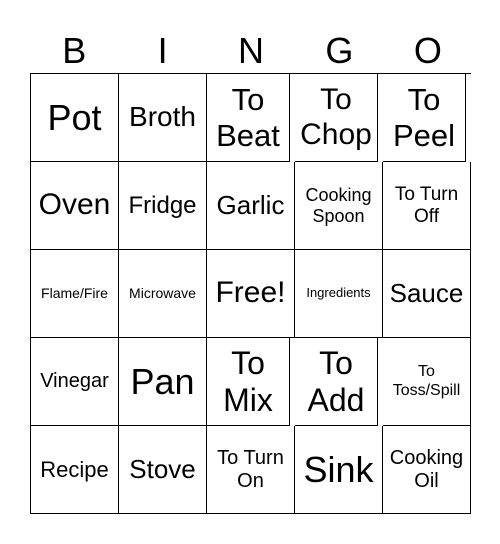 The width and height of the screenshot is (500, 544). Describe the element at coordinates (339, 470) in the screenshot. I see `bingo-cell: Sink` at that location.